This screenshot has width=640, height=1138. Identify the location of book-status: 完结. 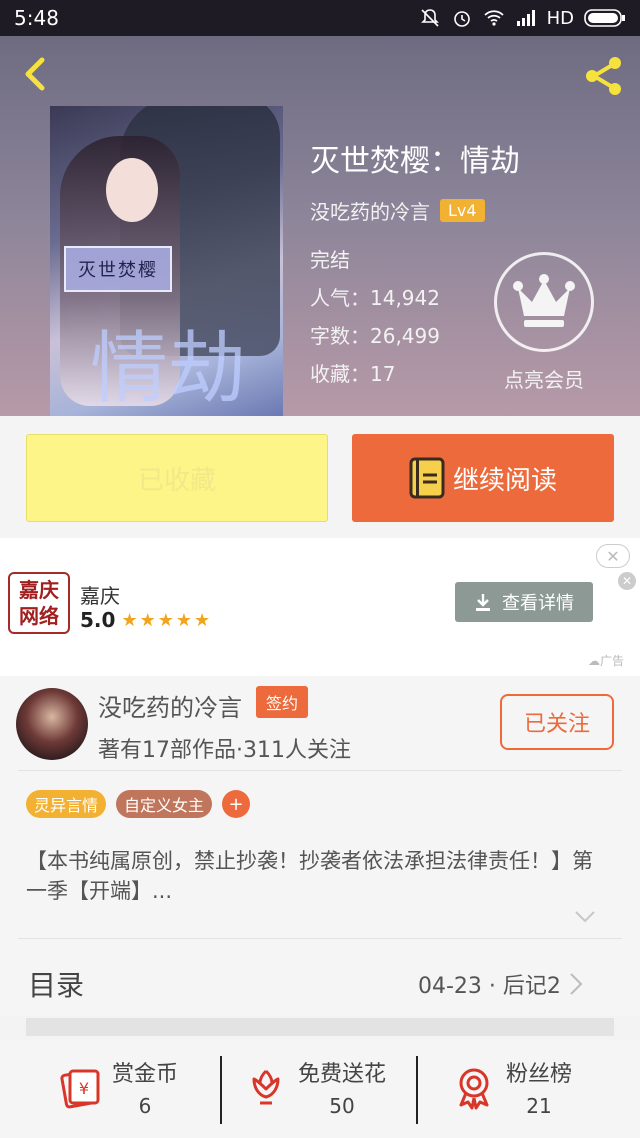
(330, 260).